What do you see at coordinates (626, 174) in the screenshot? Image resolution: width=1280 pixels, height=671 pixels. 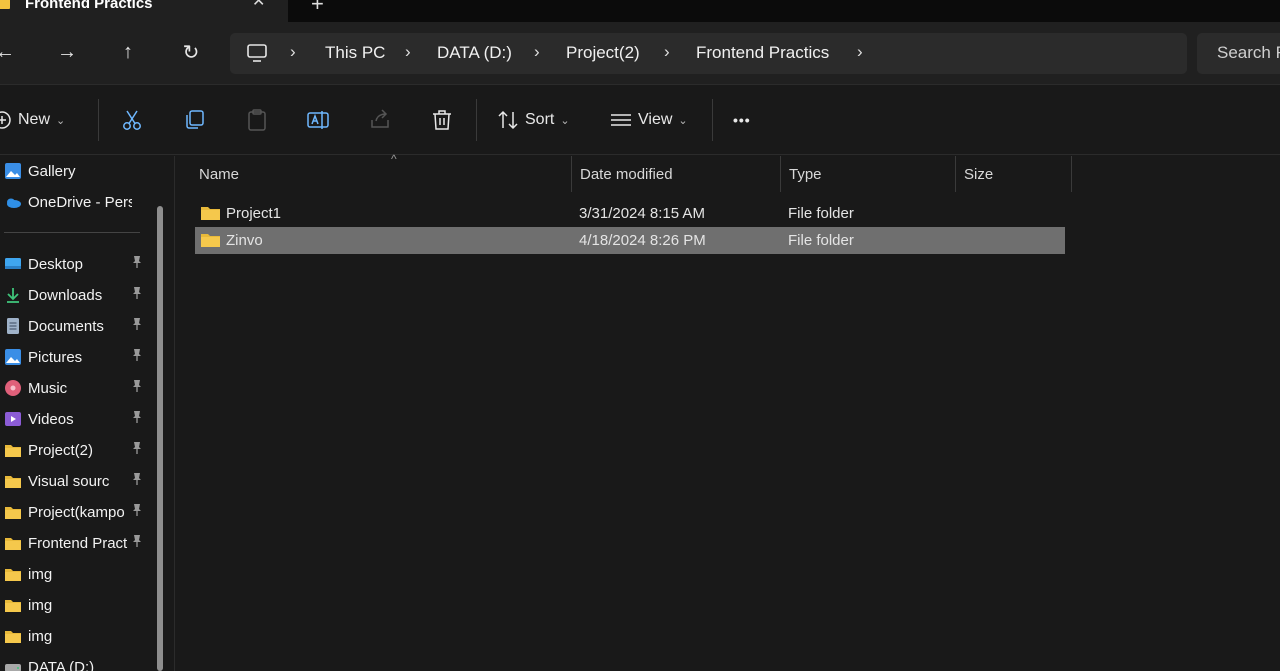 I see `column-date-label: Date modified` at bounding box center [626, 174].